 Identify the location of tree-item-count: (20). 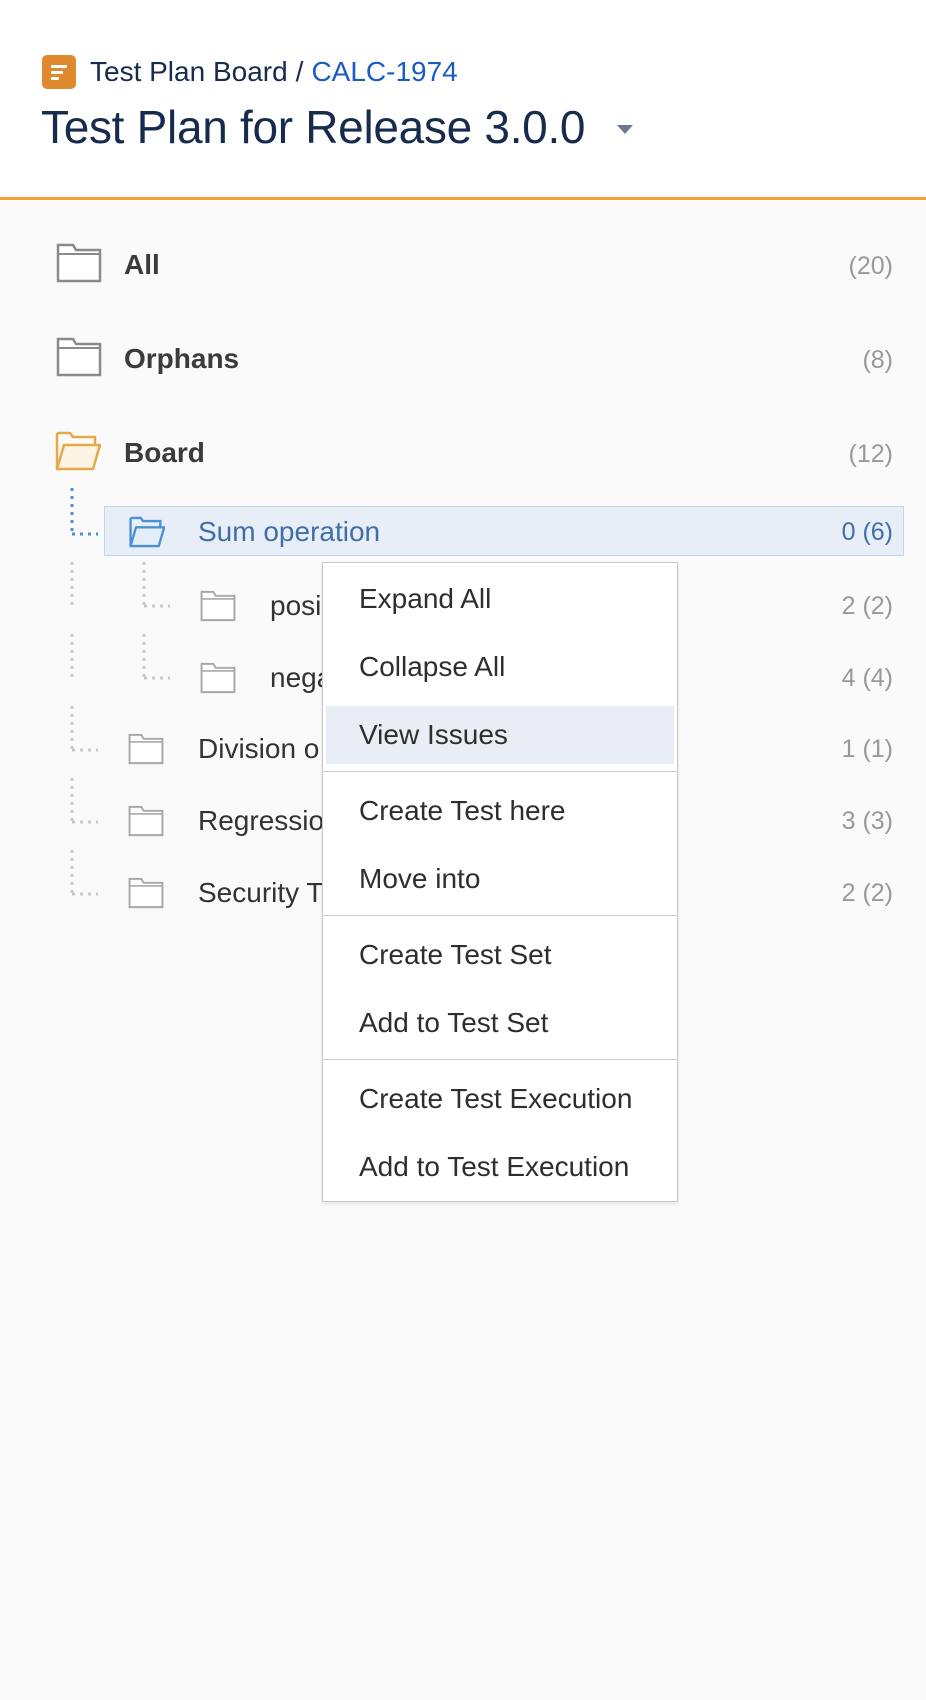
(870, 266).